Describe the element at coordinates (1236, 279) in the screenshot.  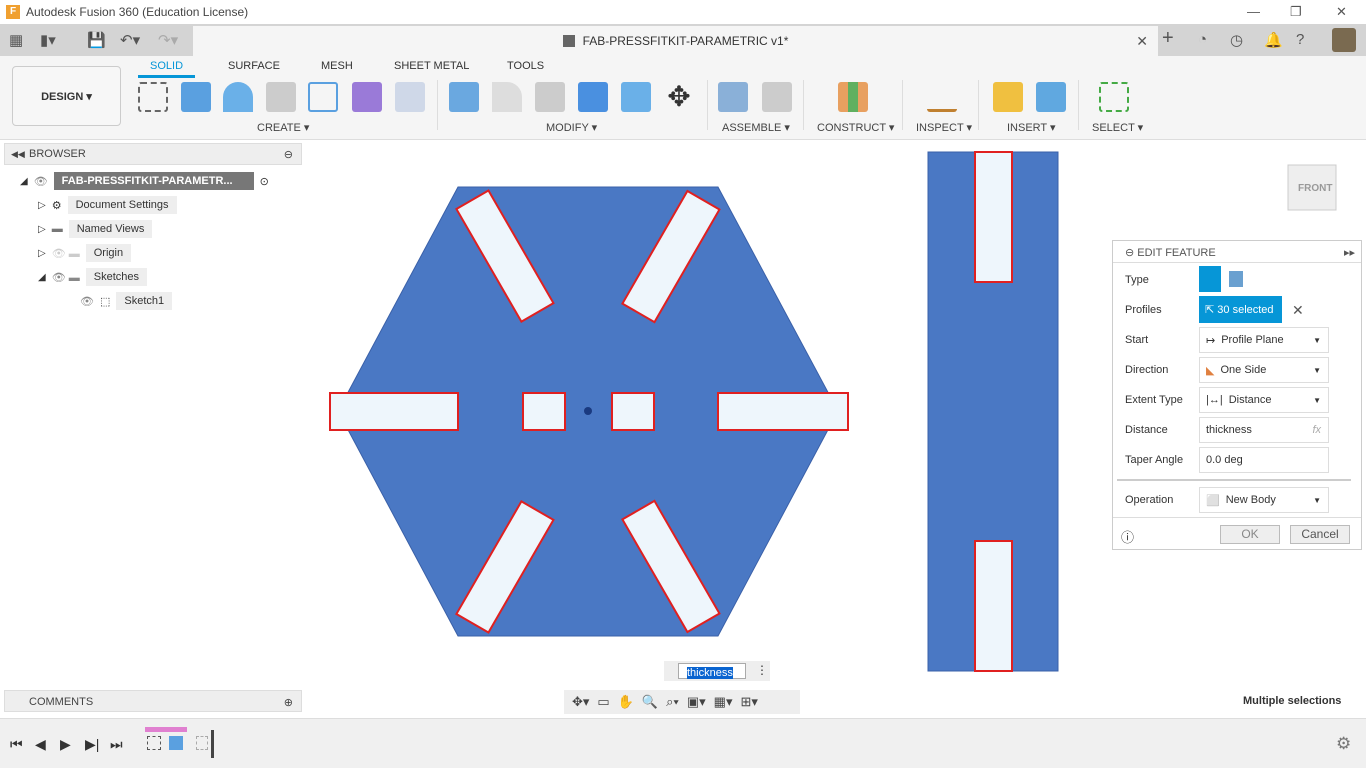
I see `type-thin-icon` at that location.